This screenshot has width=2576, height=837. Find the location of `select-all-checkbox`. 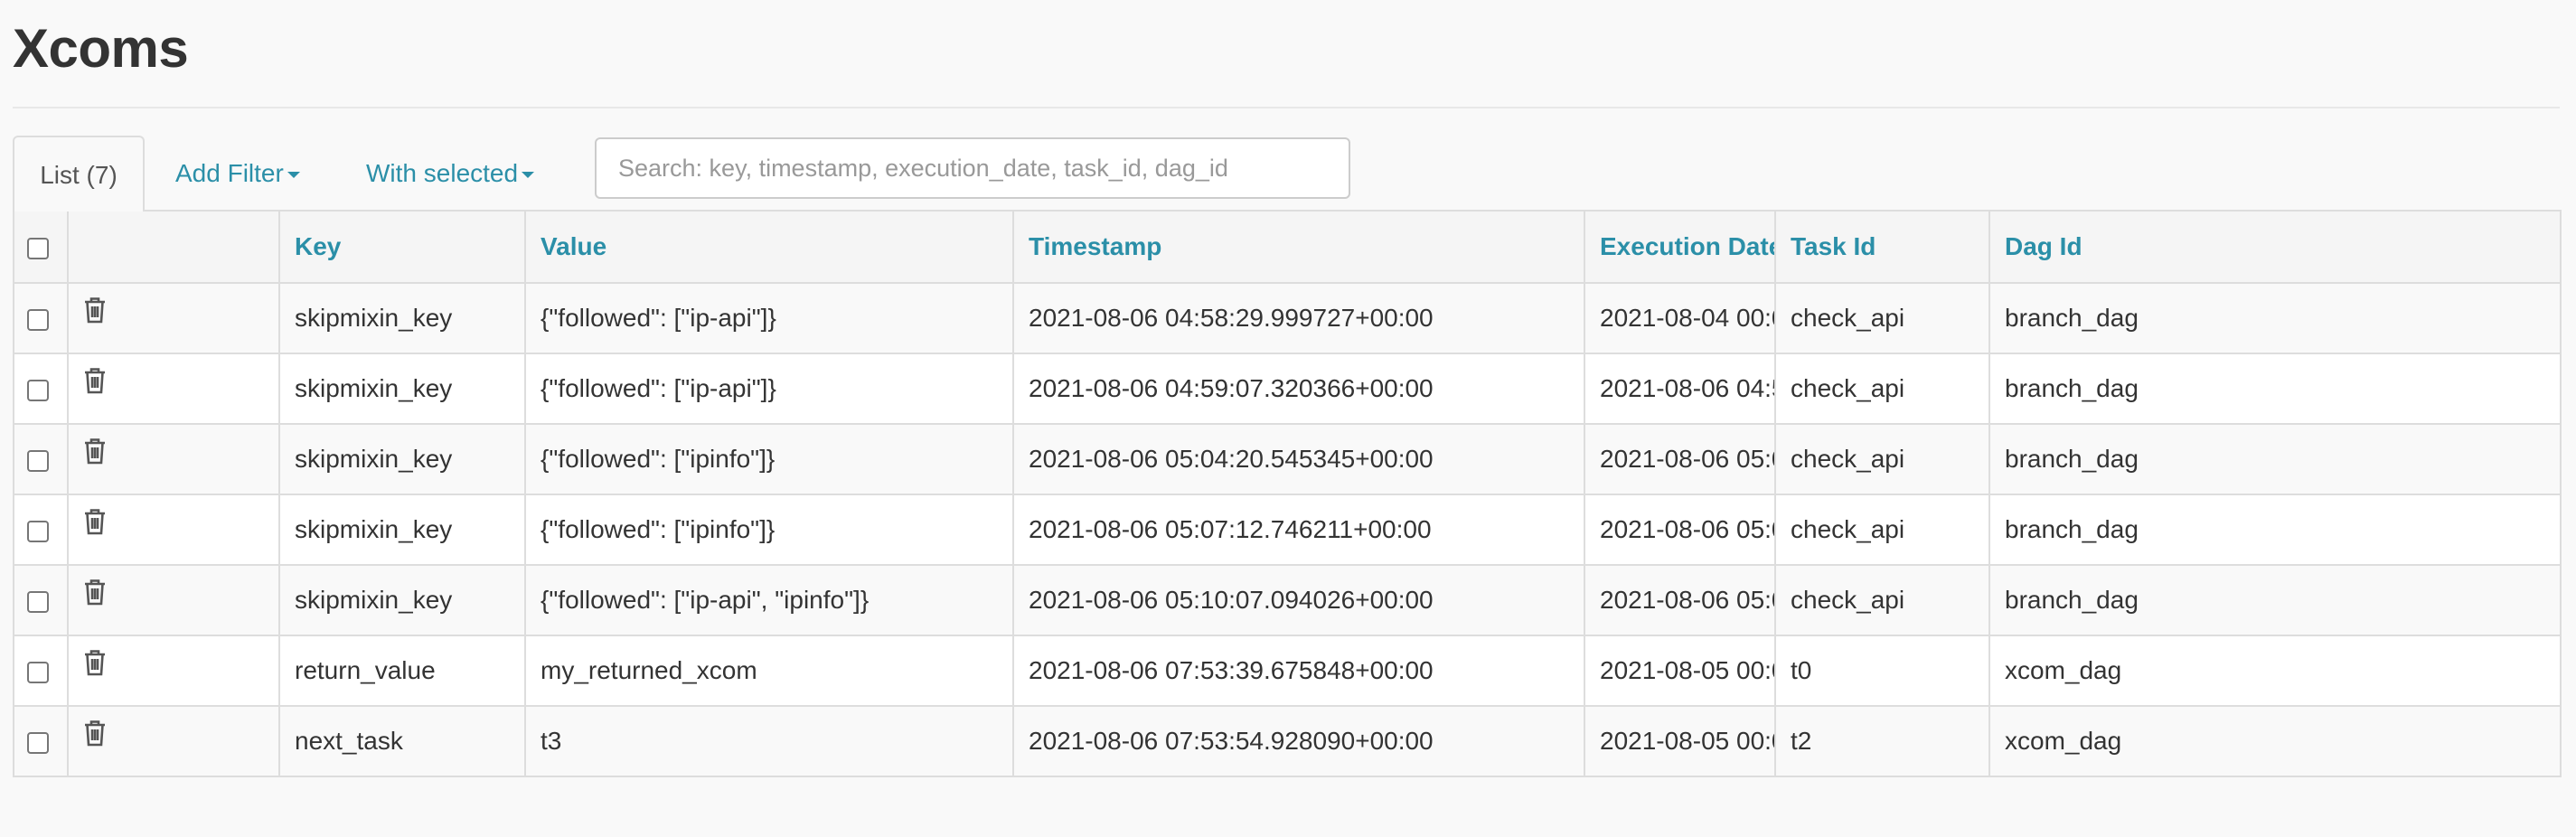

select-all-checkbox is located at coordinates (38, 248).